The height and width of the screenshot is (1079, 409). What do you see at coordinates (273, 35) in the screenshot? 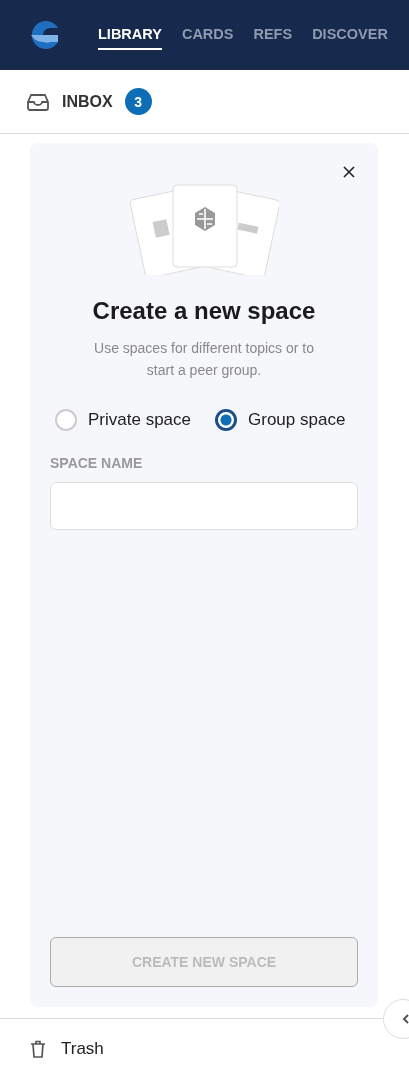
I see `nav-tab: REFS` at bounding box center [273, 35].